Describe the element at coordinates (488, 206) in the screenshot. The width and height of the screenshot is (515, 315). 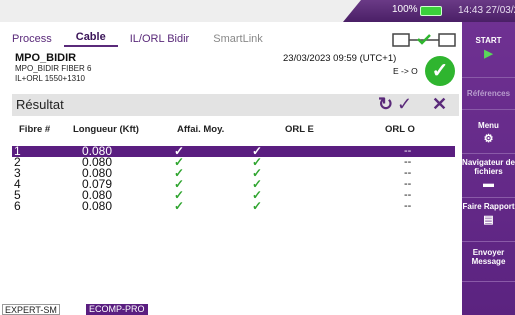
I see `report-label: Faire Rapport` at that location.